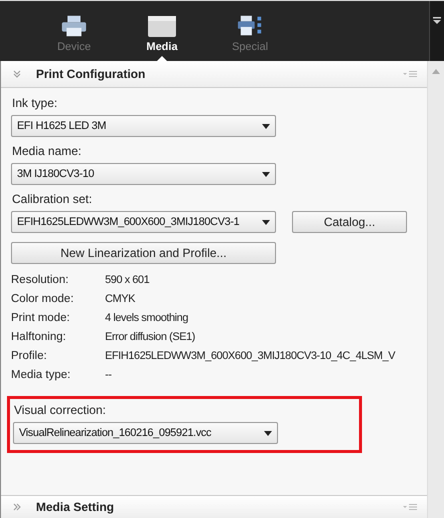  I want to click on info-label: Media type:, so click(41, 375).